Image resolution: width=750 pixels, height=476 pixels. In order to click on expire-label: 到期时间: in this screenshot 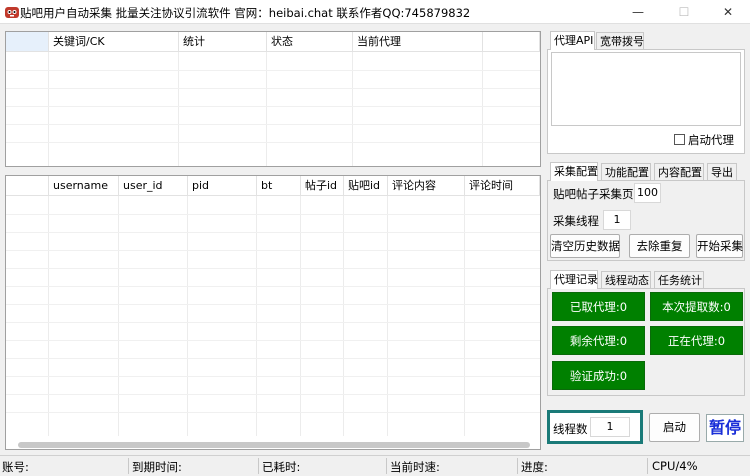, I will do `click(157, 467)`.